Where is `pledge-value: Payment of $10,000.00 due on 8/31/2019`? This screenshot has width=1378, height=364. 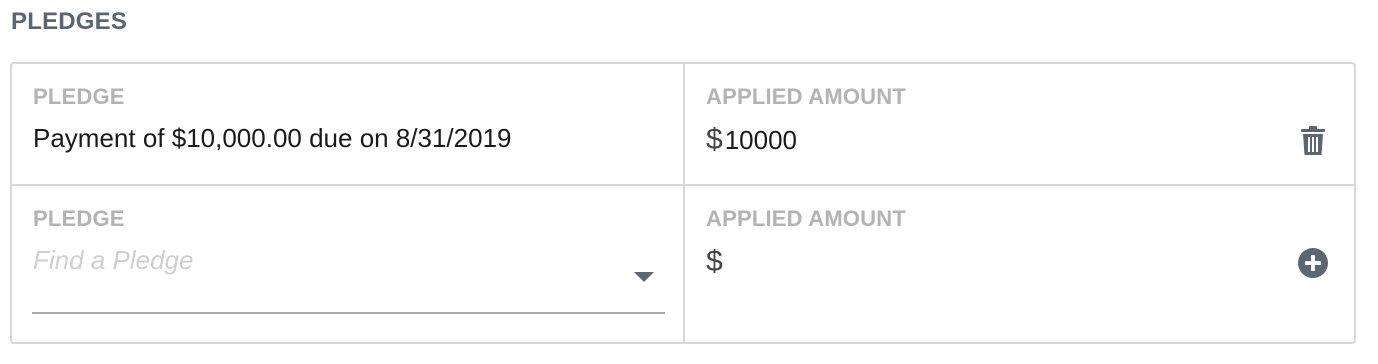 pledge-value: Payment of $10,000.00 due on 8/31/2019 is located at coordinates (272, 138).